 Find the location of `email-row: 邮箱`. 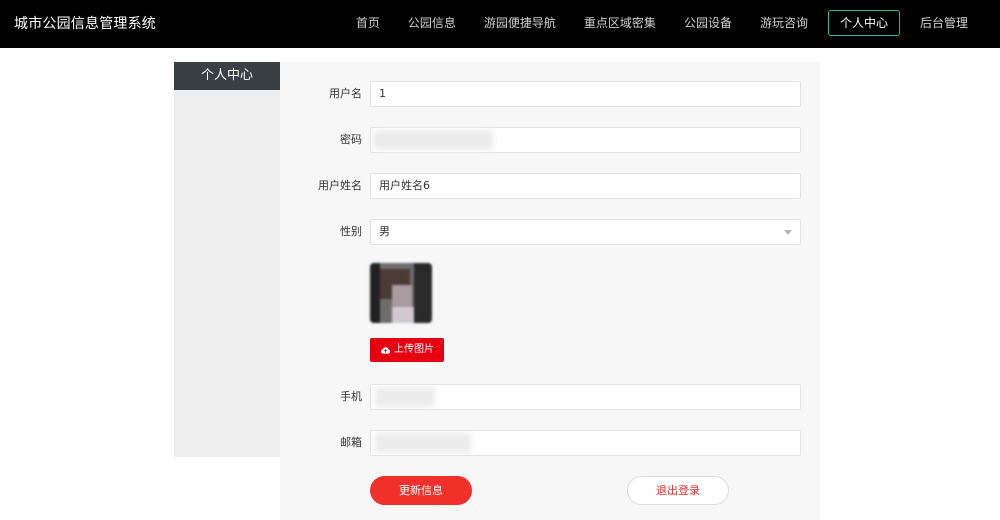

email-row: 邮箱 is located at coordinates (550, 443).